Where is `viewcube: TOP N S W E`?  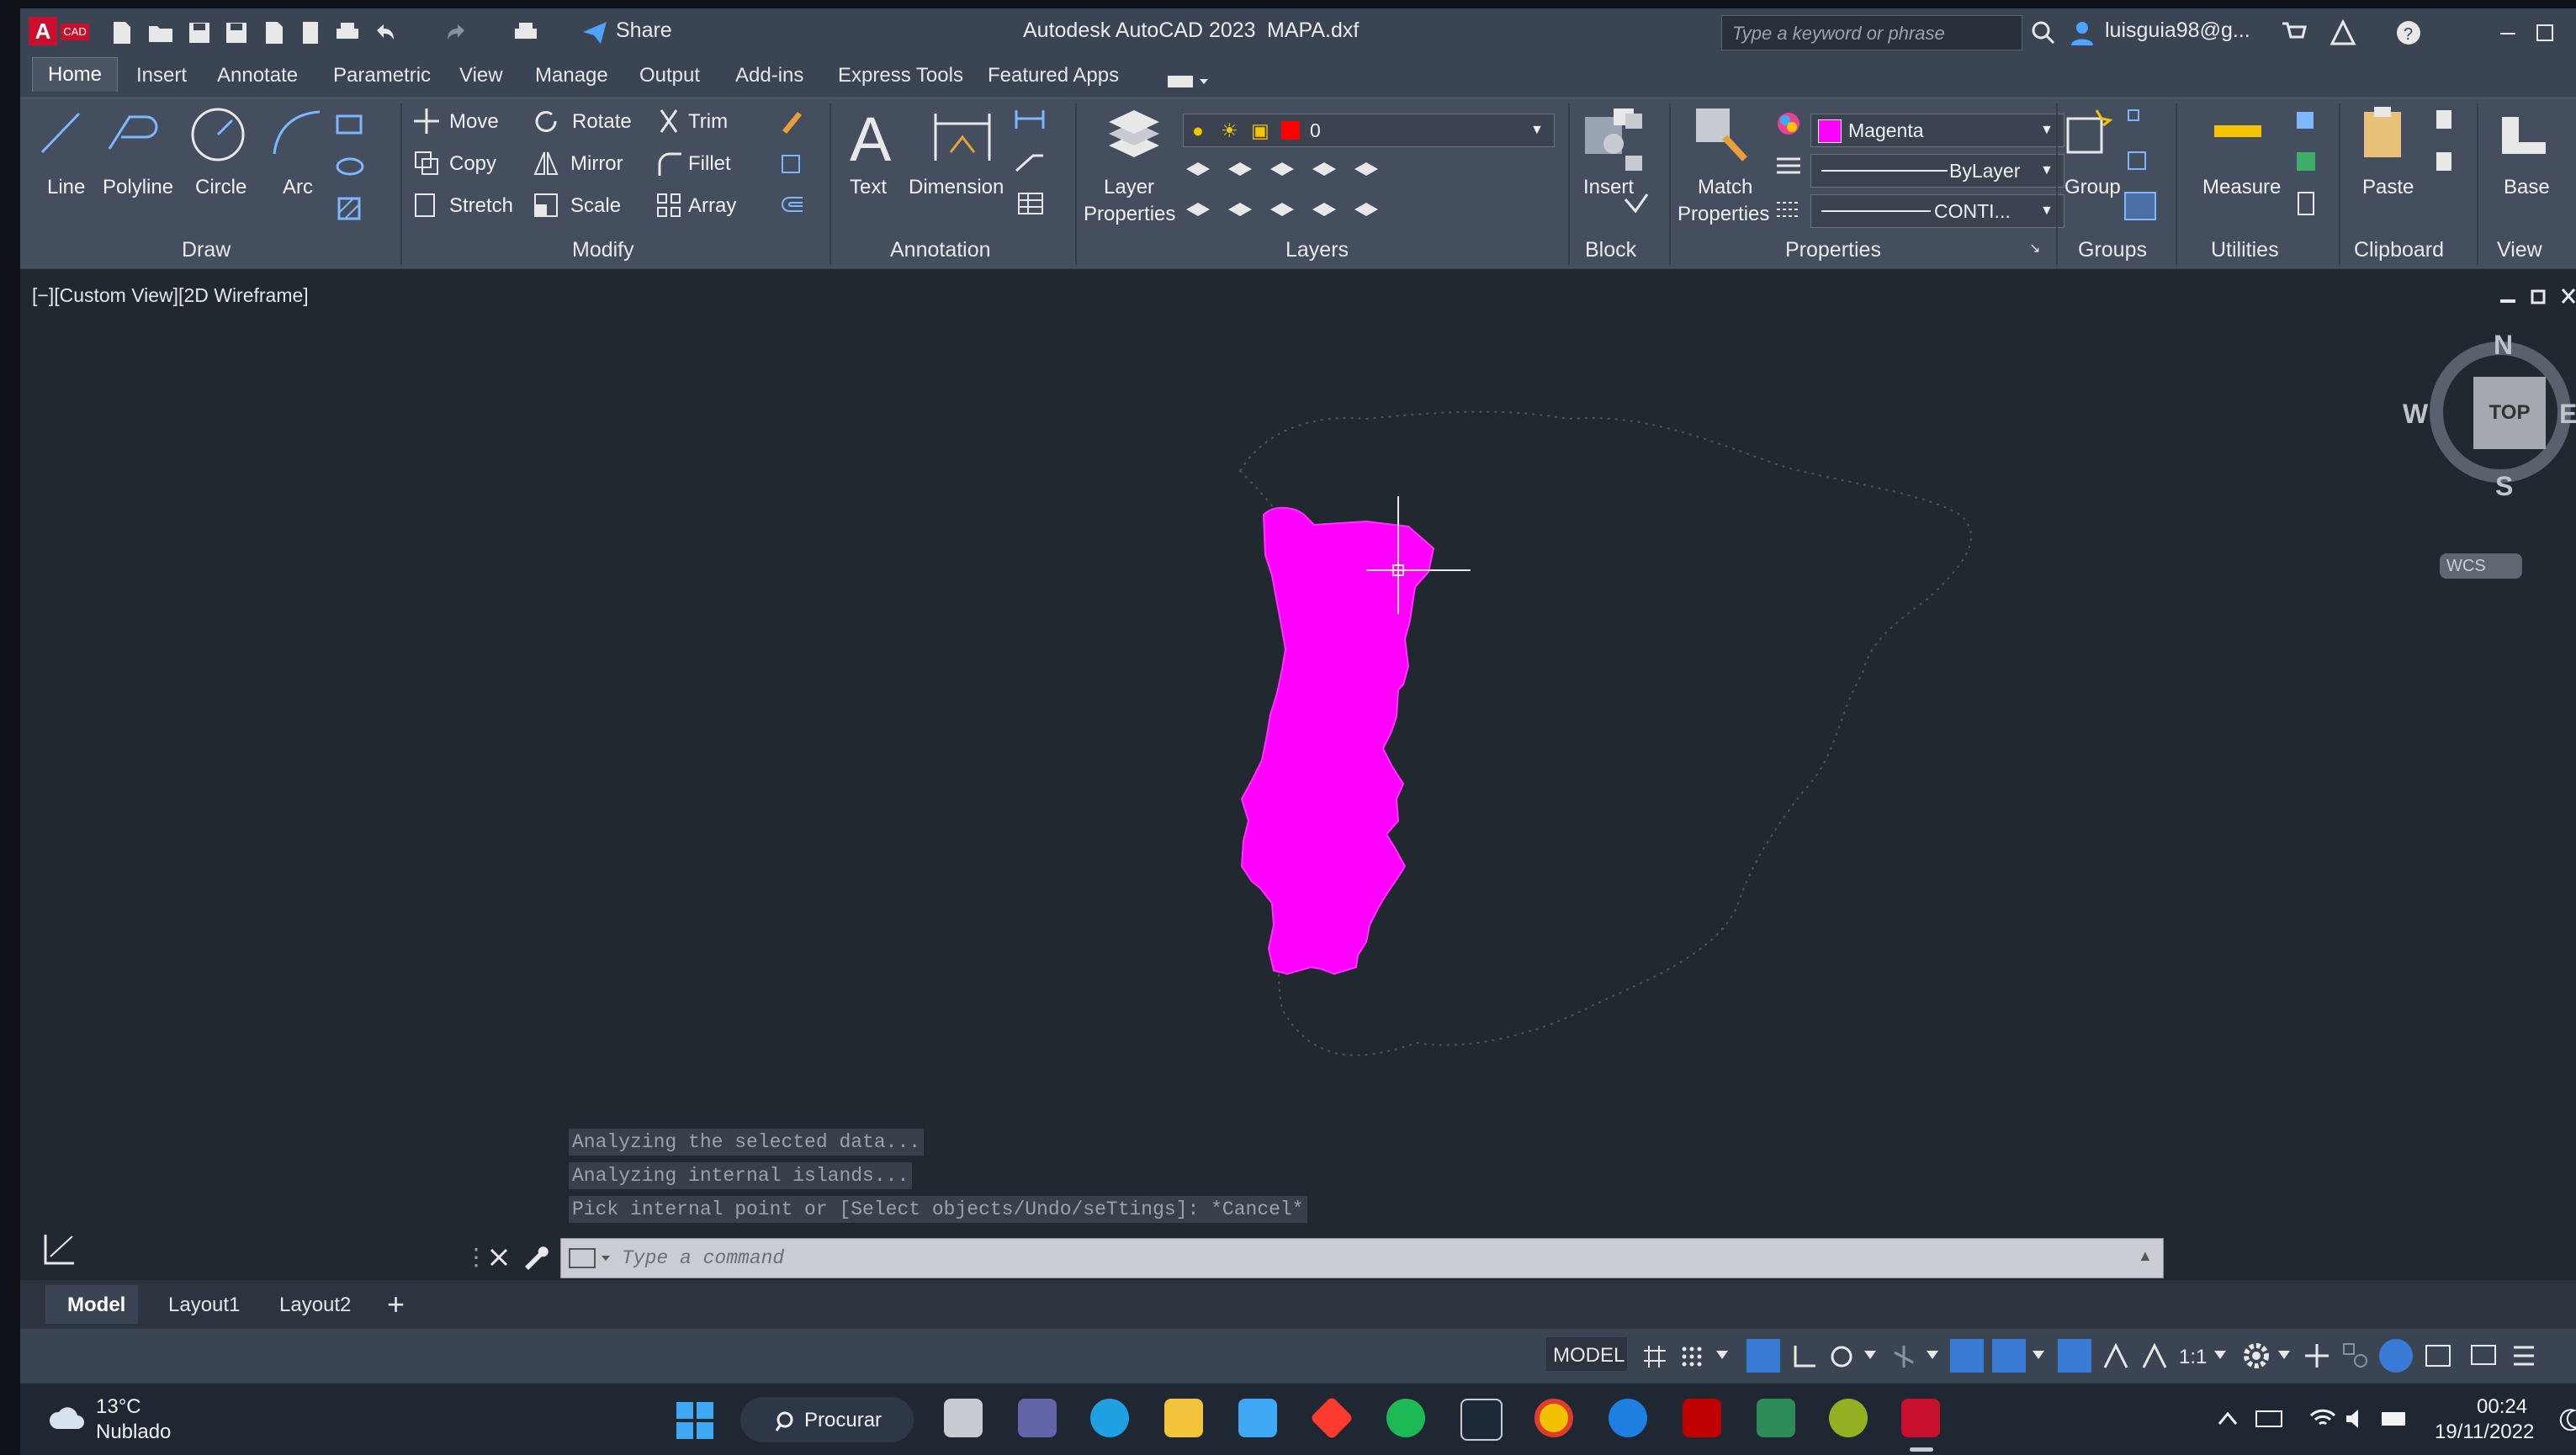
viewcube: TOP N S W E is located at coordinates (2489, 415).